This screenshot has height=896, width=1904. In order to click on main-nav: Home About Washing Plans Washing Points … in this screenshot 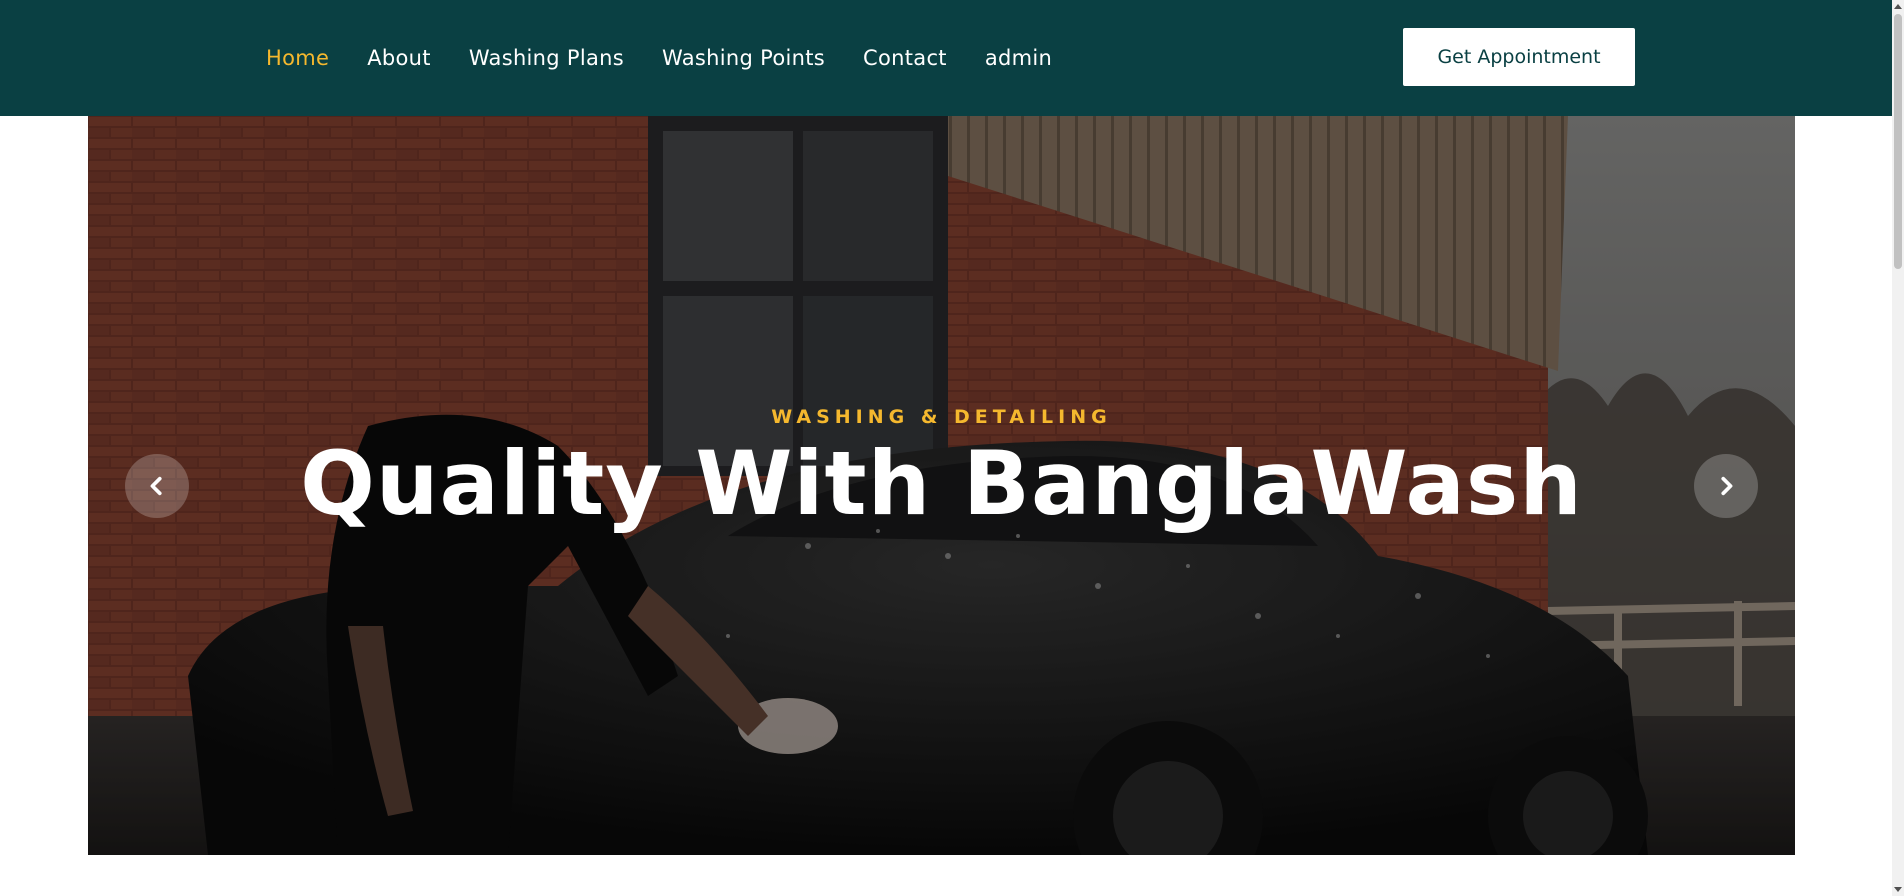, I will do `click(678, 58)`.